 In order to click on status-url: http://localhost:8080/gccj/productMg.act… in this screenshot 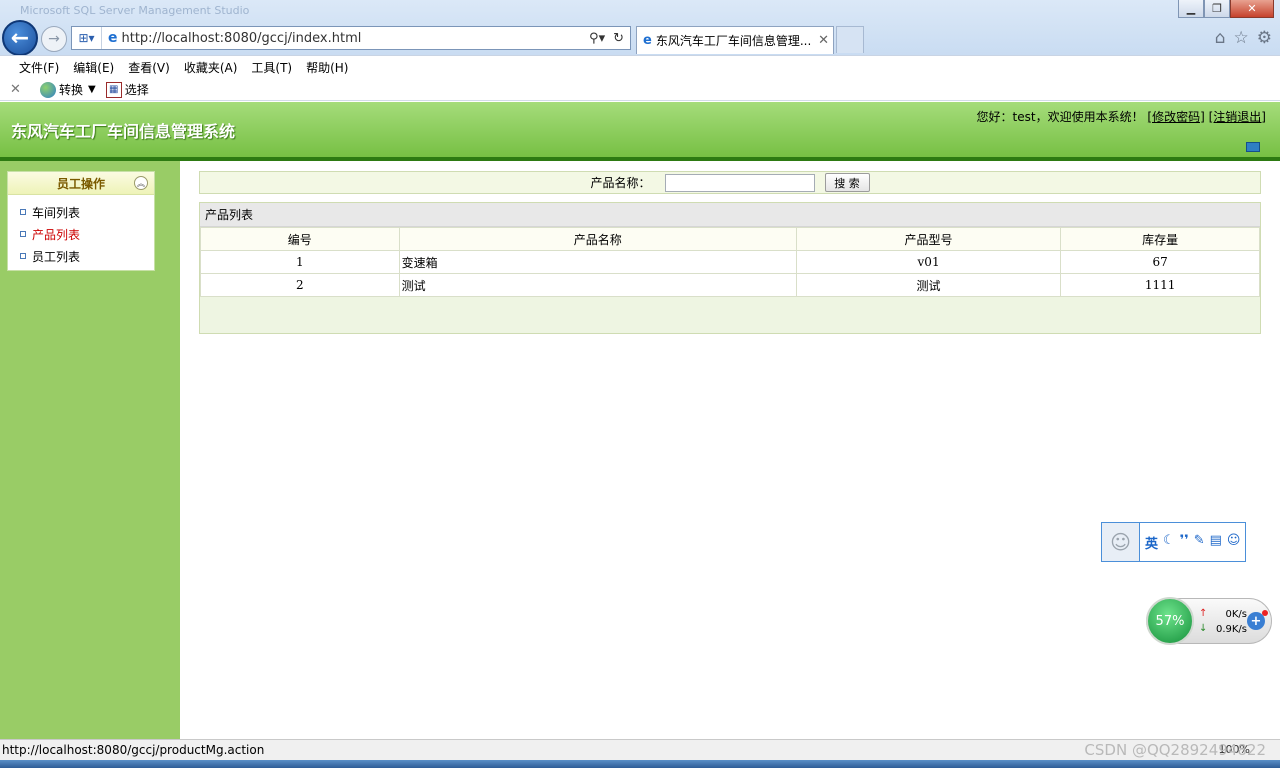, I will do `click(133, 750)`.